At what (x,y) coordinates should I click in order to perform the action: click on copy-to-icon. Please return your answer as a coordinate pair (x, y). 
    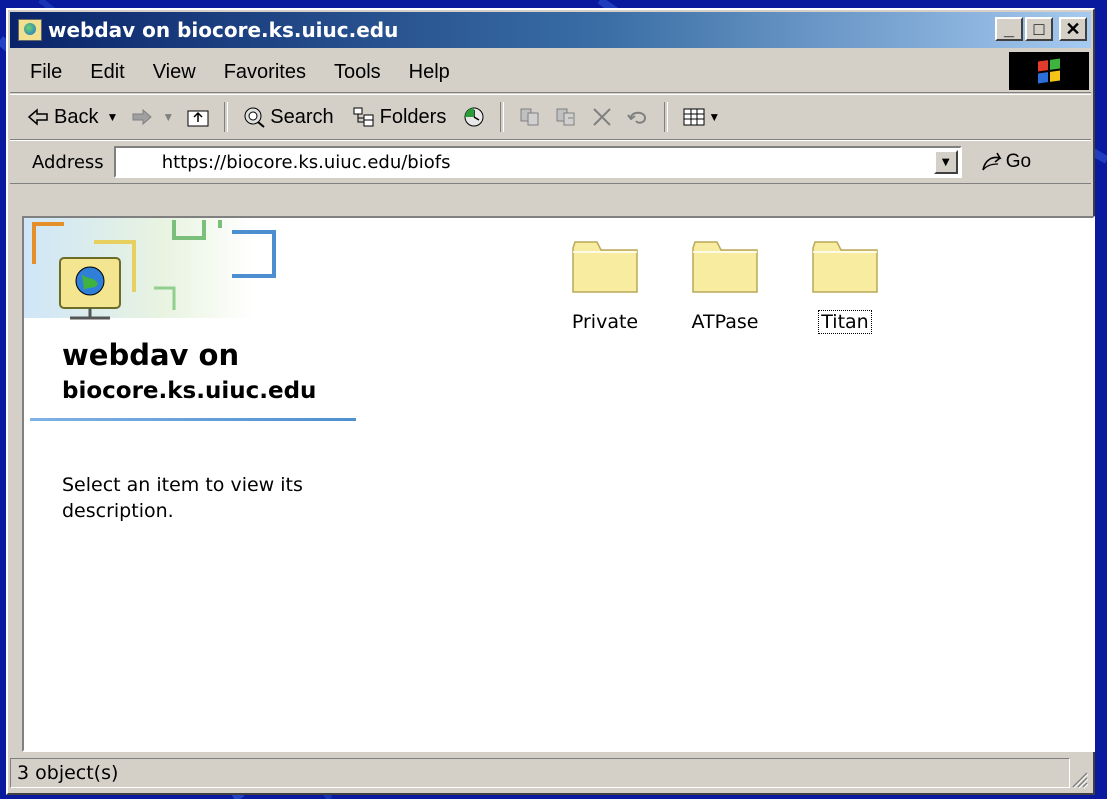
    Looking at the image, I should click on (565, 117).